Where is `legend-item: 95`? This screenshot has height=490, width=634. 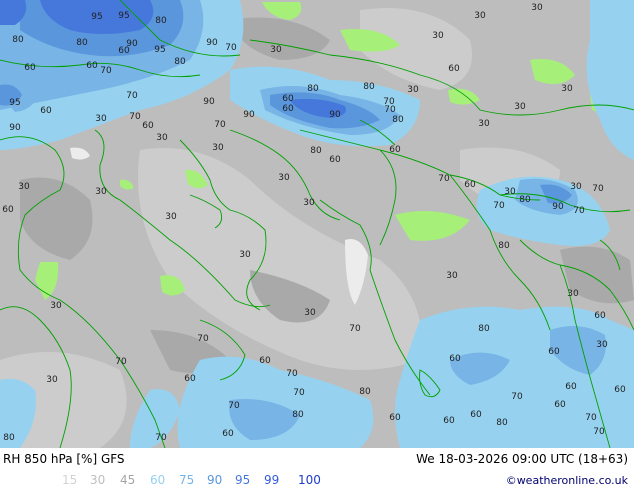
legend-item: 95 is located at coordinates (243, 480).